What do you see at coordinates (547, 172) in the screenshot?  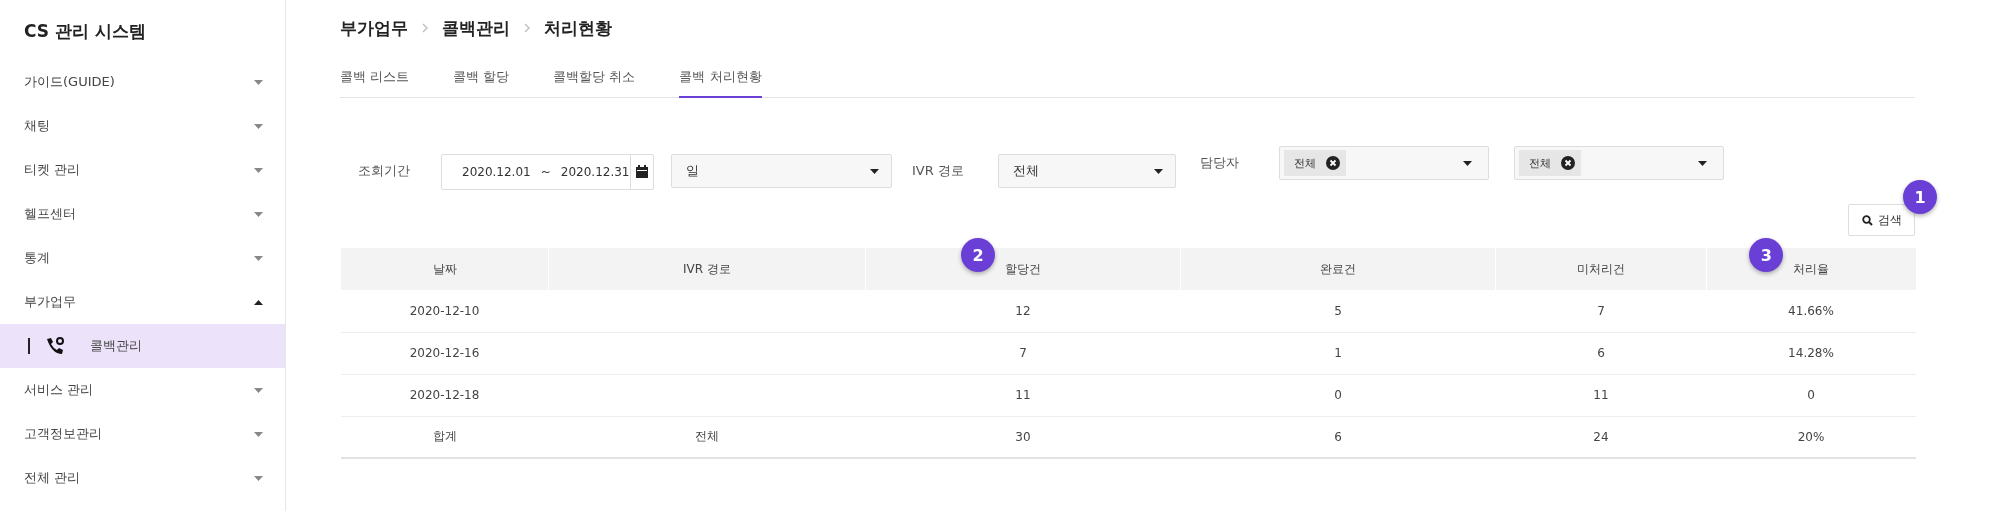 I see `date-range-field: 2020.12.01 ~ 2020.12.31` at bounding box center [547, 172].